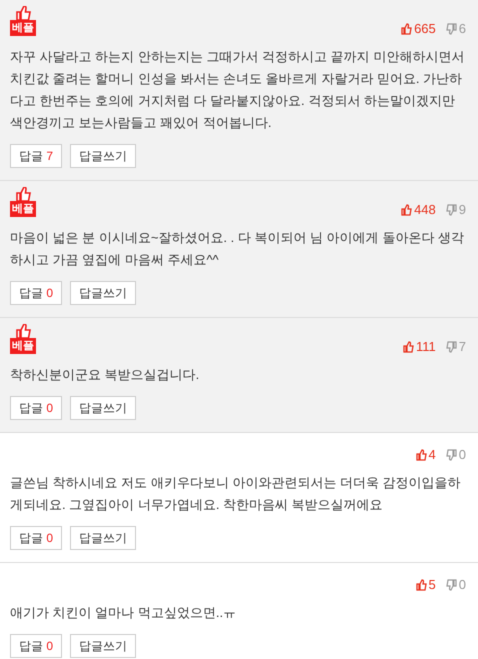  What do you see at coordinates (236, 494) in the screenshot?
I see `comment-text: 글쓴님 착하시네요 저도 애키우다보니 아이와관련되서는 더더욱 감정이입을하게되네요. 그옆집아이 너무가엽네요. 착한마음씨 복받으실꺼에요` at bounding box center [236, 494].